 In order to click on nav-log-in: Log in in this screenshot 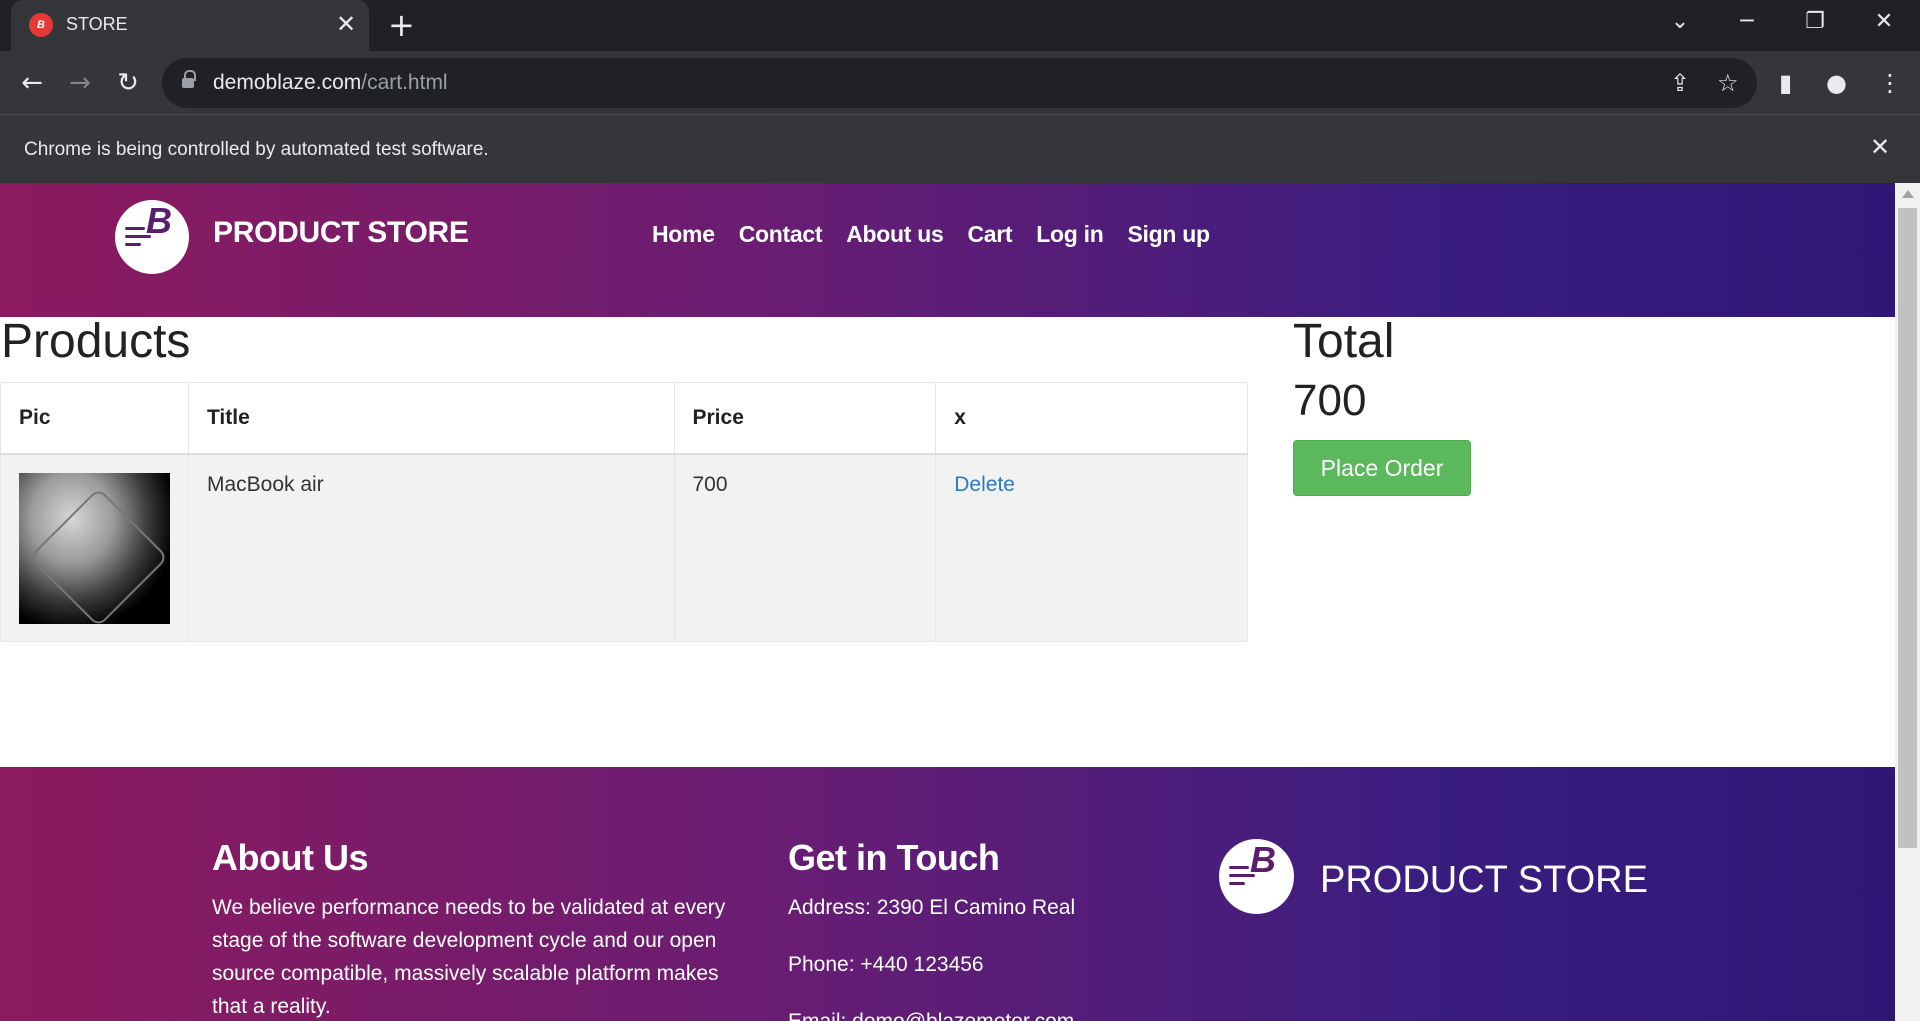, I will do `click(1069, 234)`.